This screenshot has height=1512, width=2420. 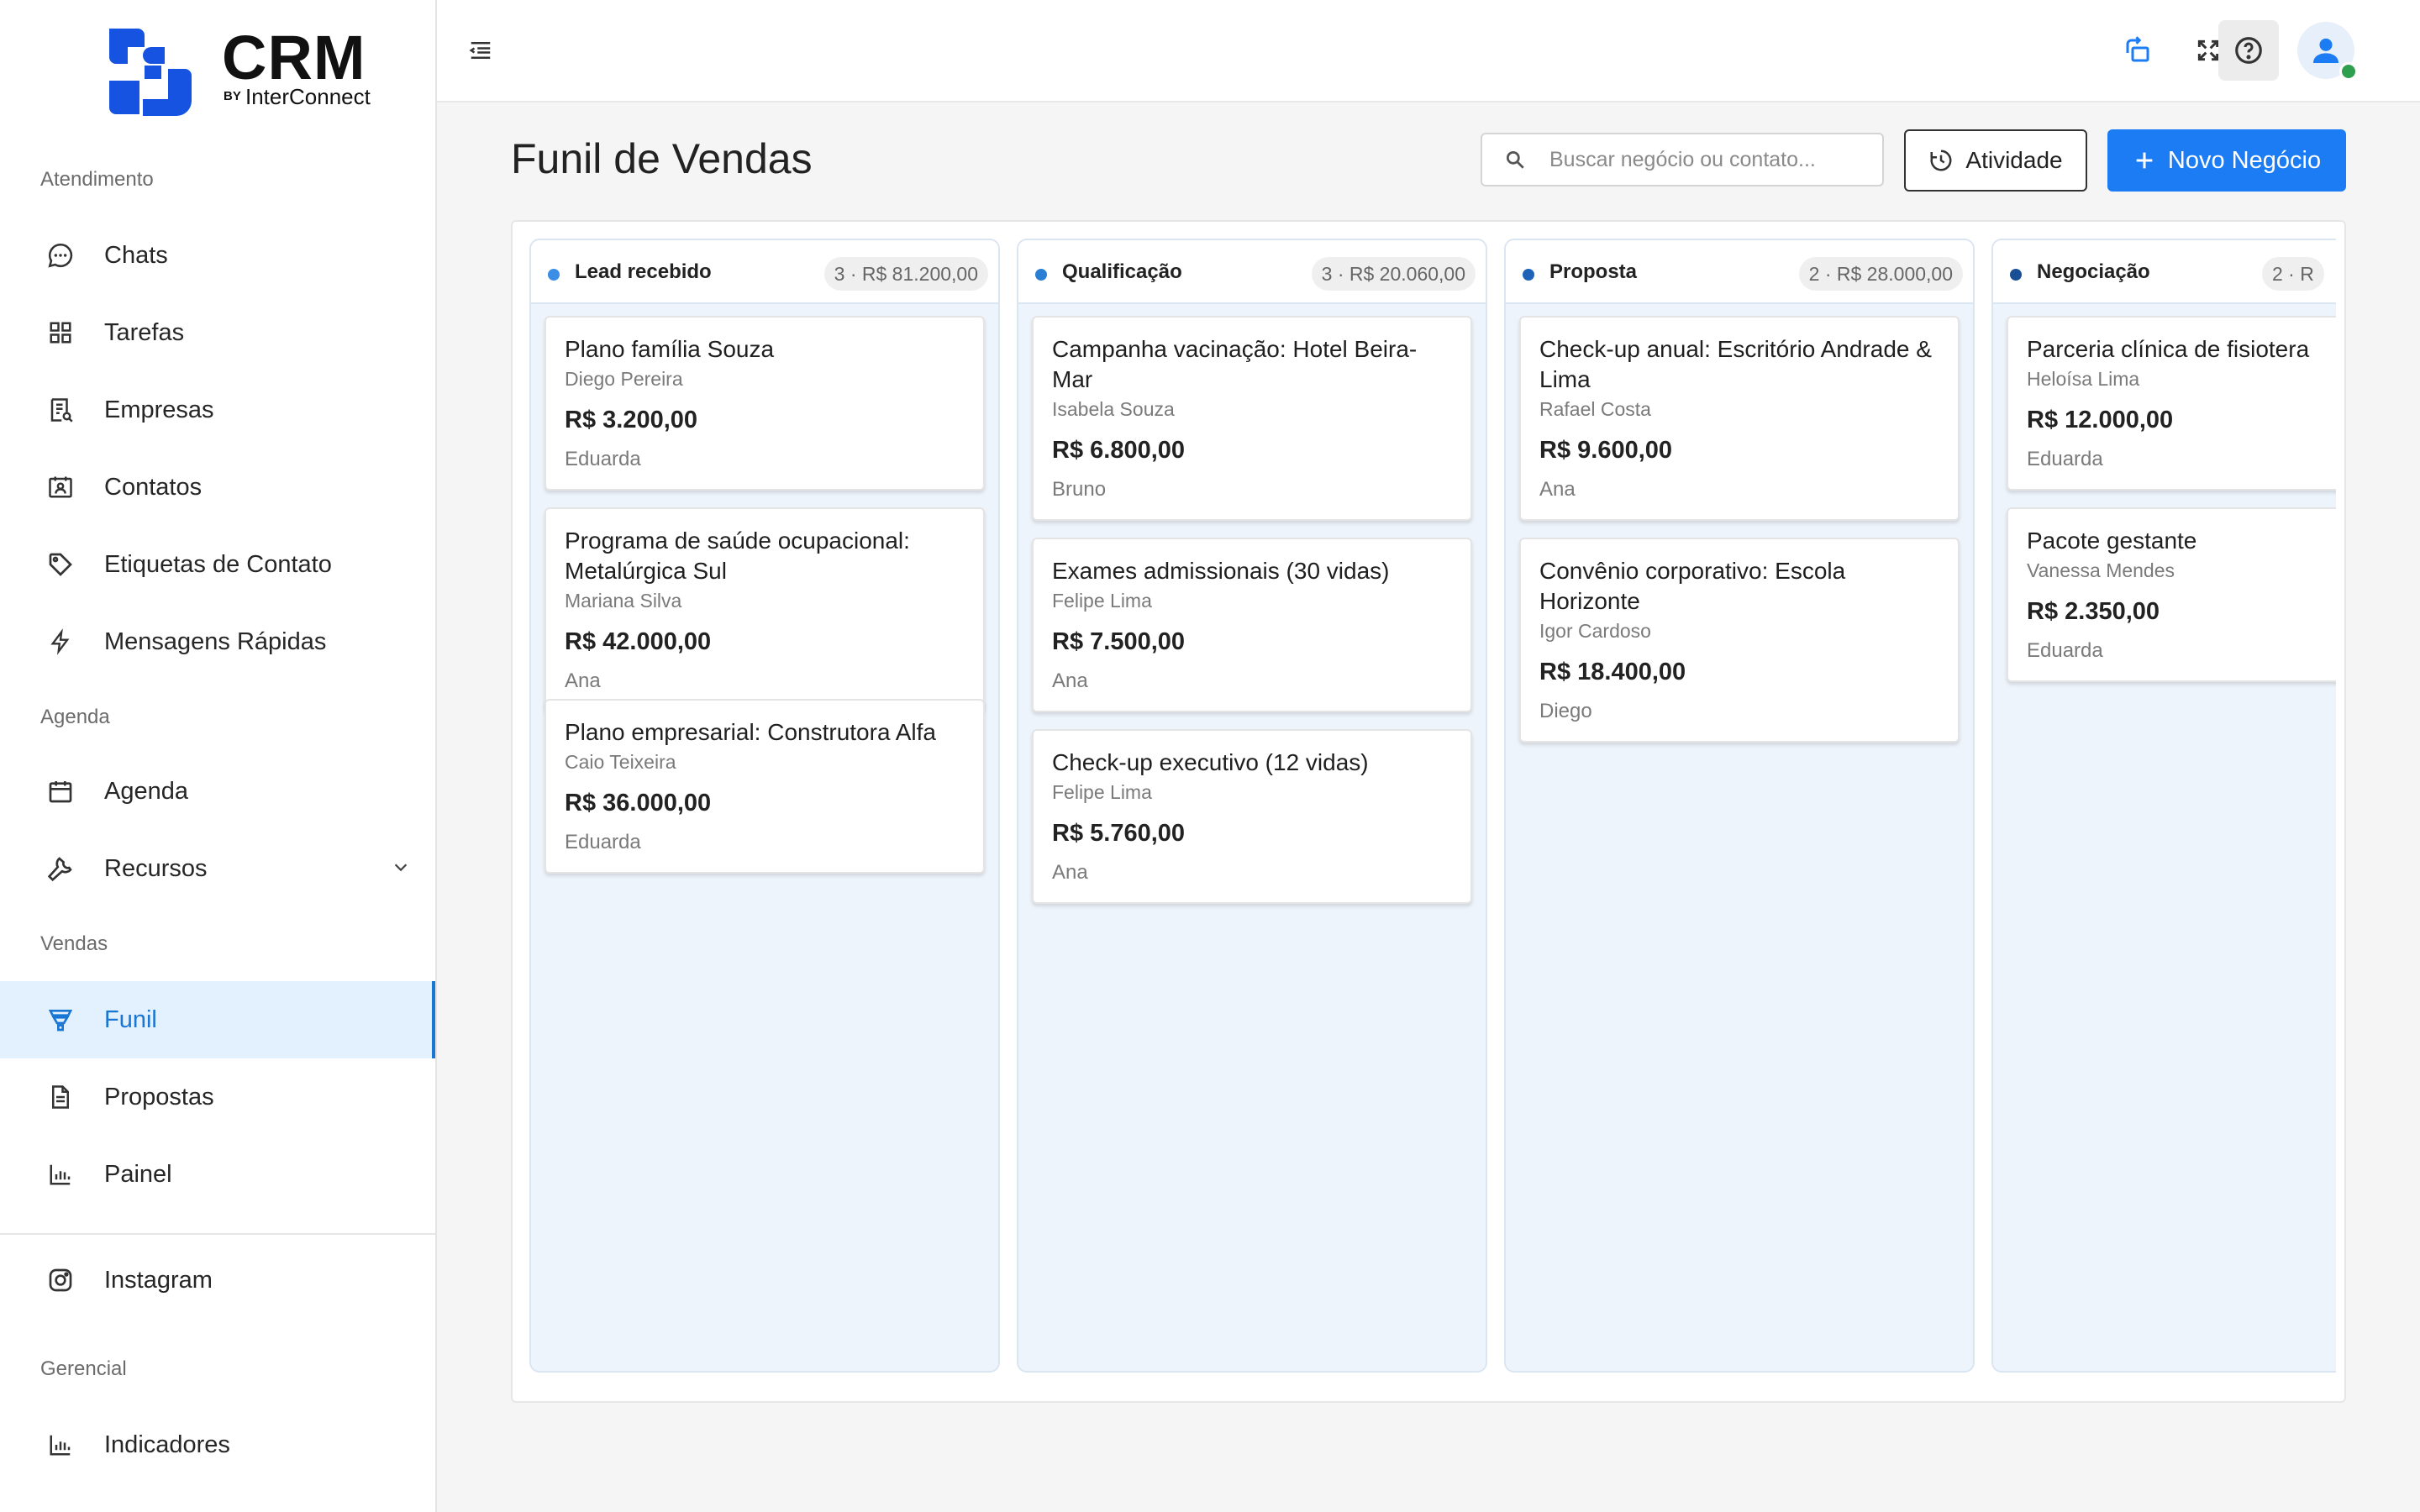 What do you see at coordinates (643, 271) in the screenshot?
I see `column-title: Lead recebido` at bounding box center [643, 271].